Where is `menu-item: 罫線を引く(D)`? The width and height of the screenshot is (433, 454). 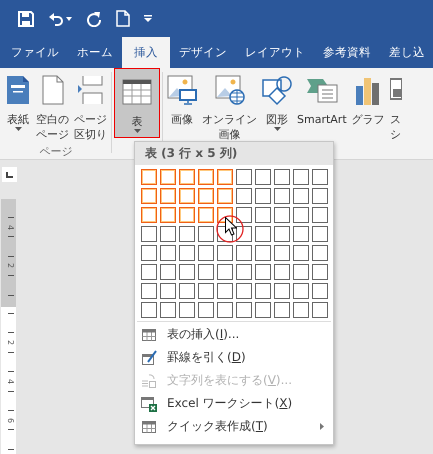
menu-item: 罫線を引く(D) is located at coordinates (234, 357).